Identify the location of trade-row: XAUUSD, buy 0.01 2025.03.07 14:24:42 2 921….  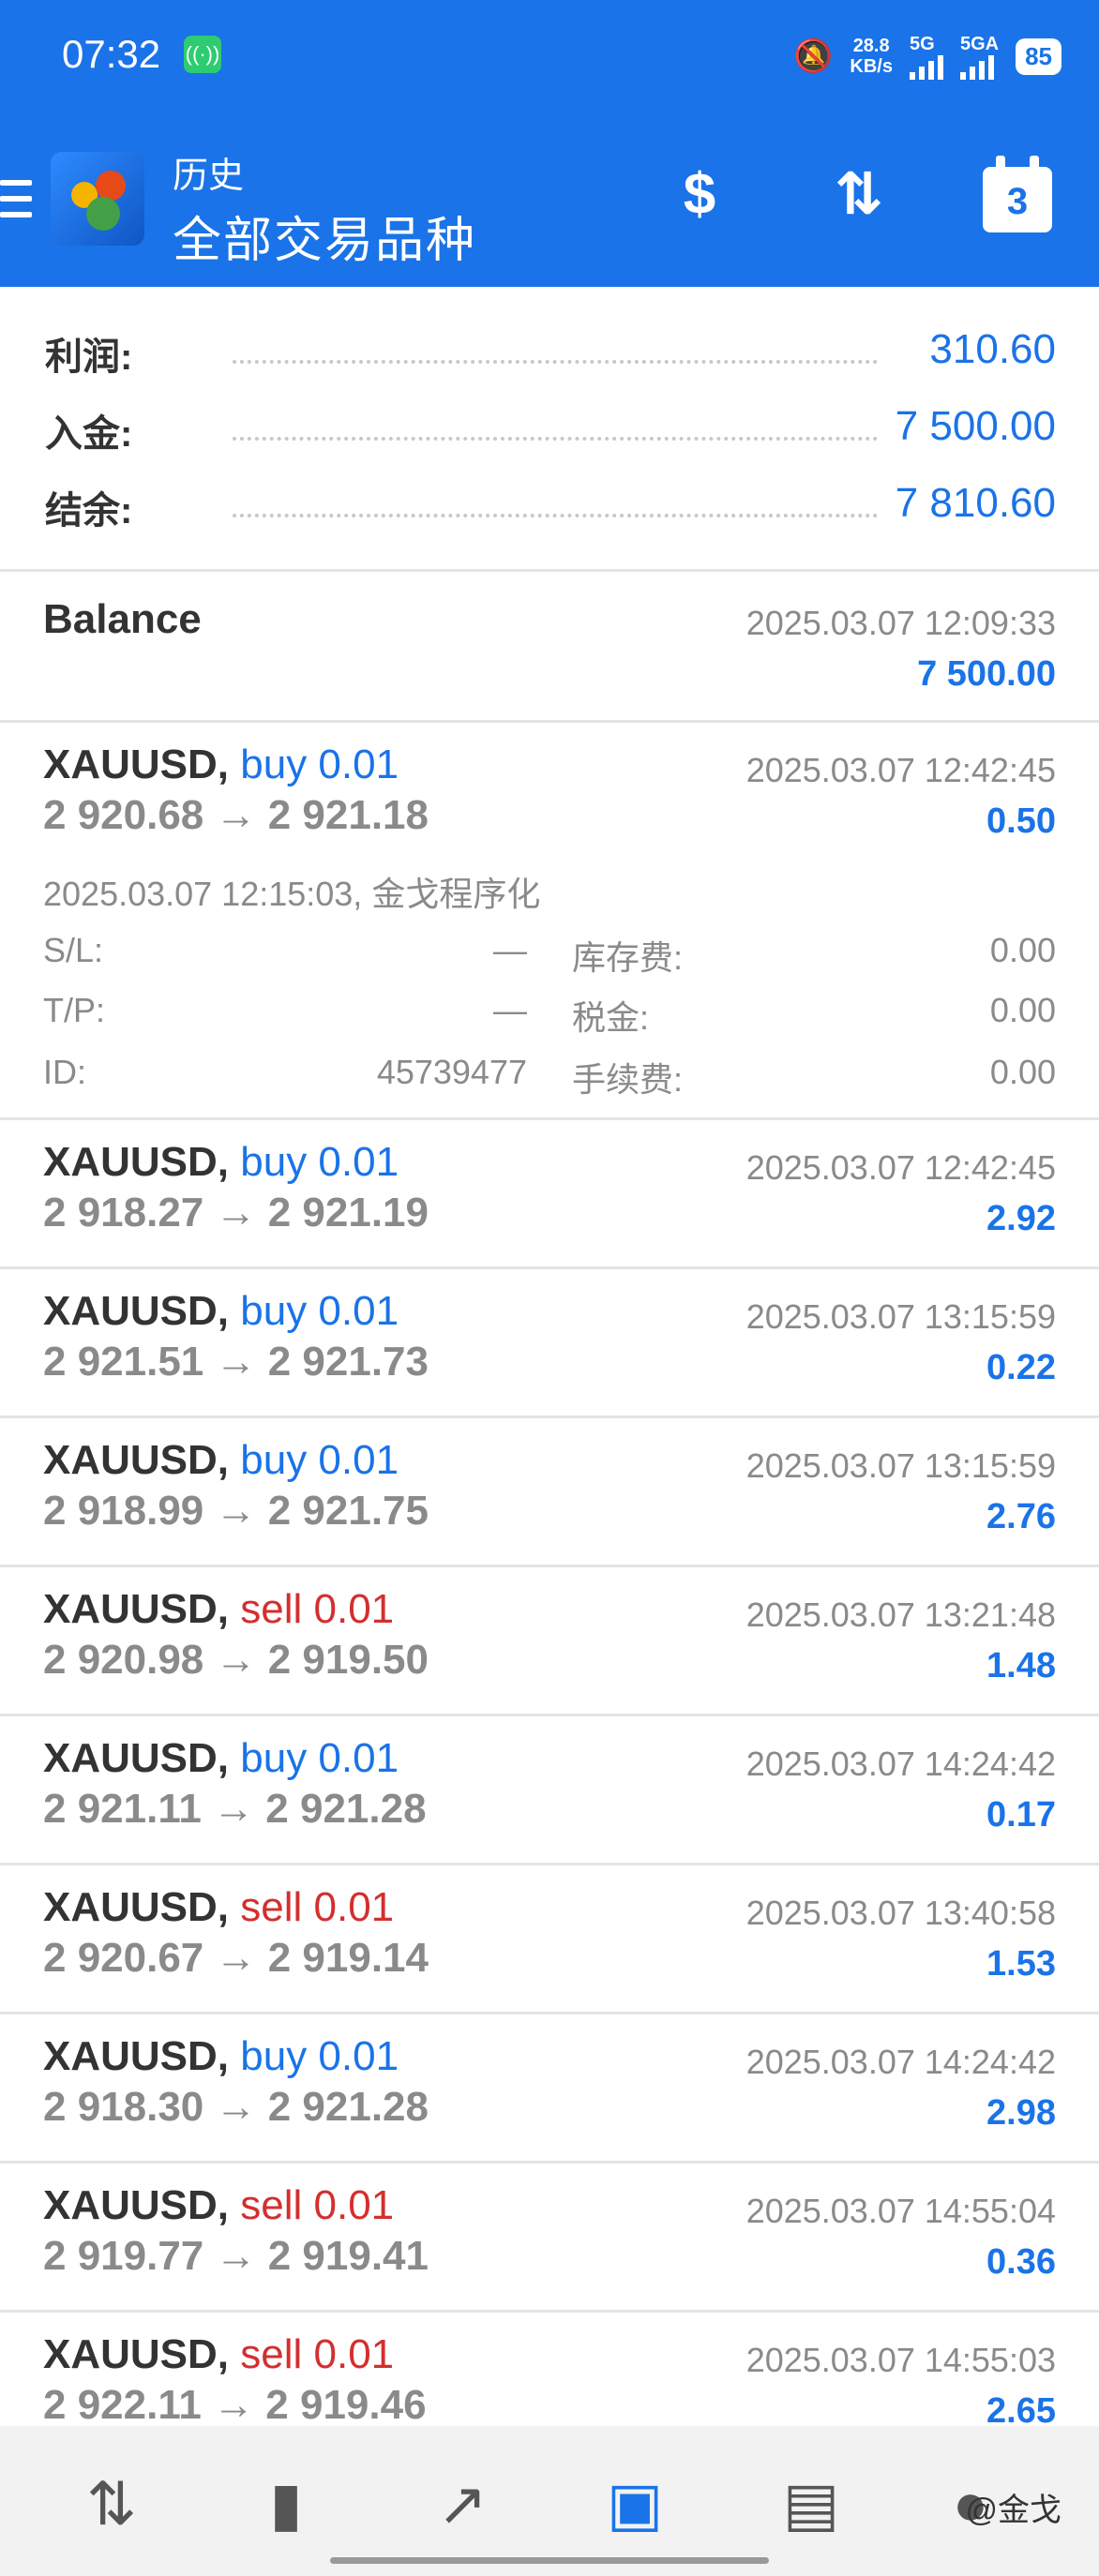
(549, 1790).